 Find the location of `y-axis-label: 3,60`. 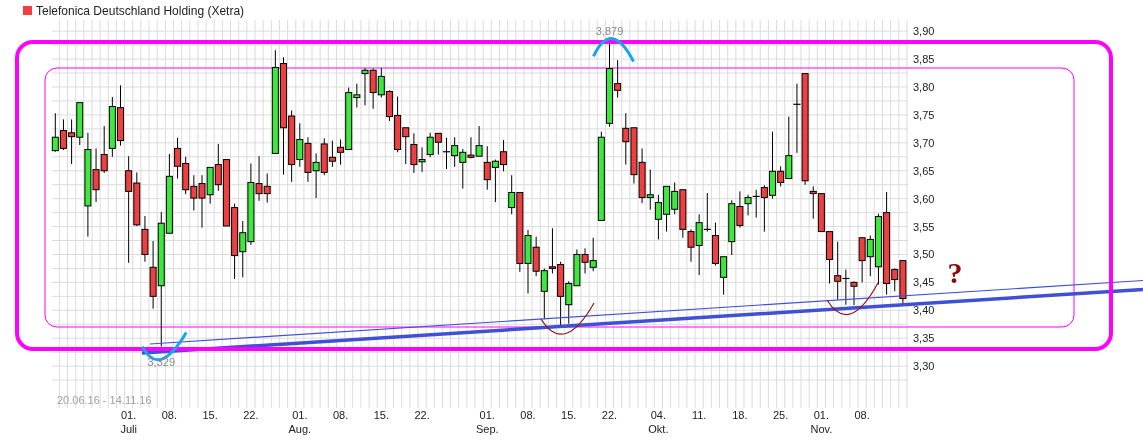

y-axis-label: 3,60 is located at coordinates (924, 198).